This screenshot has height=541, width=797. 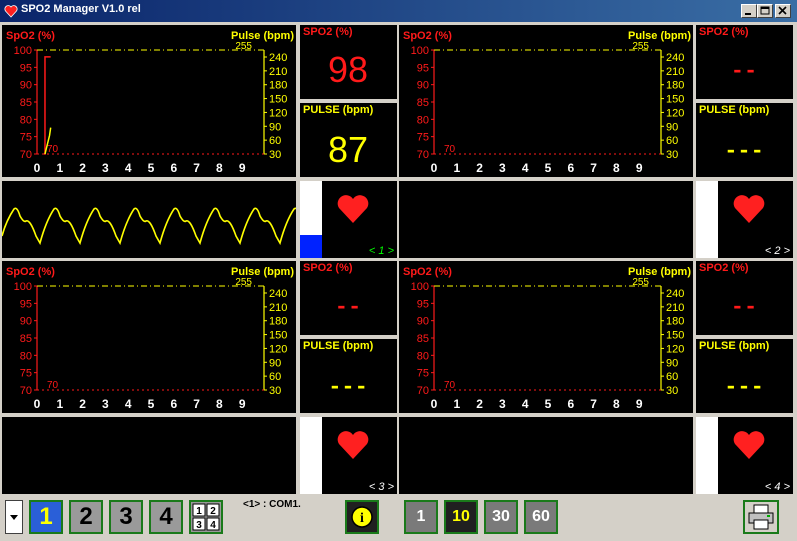 I want to click on time-tick-label: 7, so click(x=196, y=168).